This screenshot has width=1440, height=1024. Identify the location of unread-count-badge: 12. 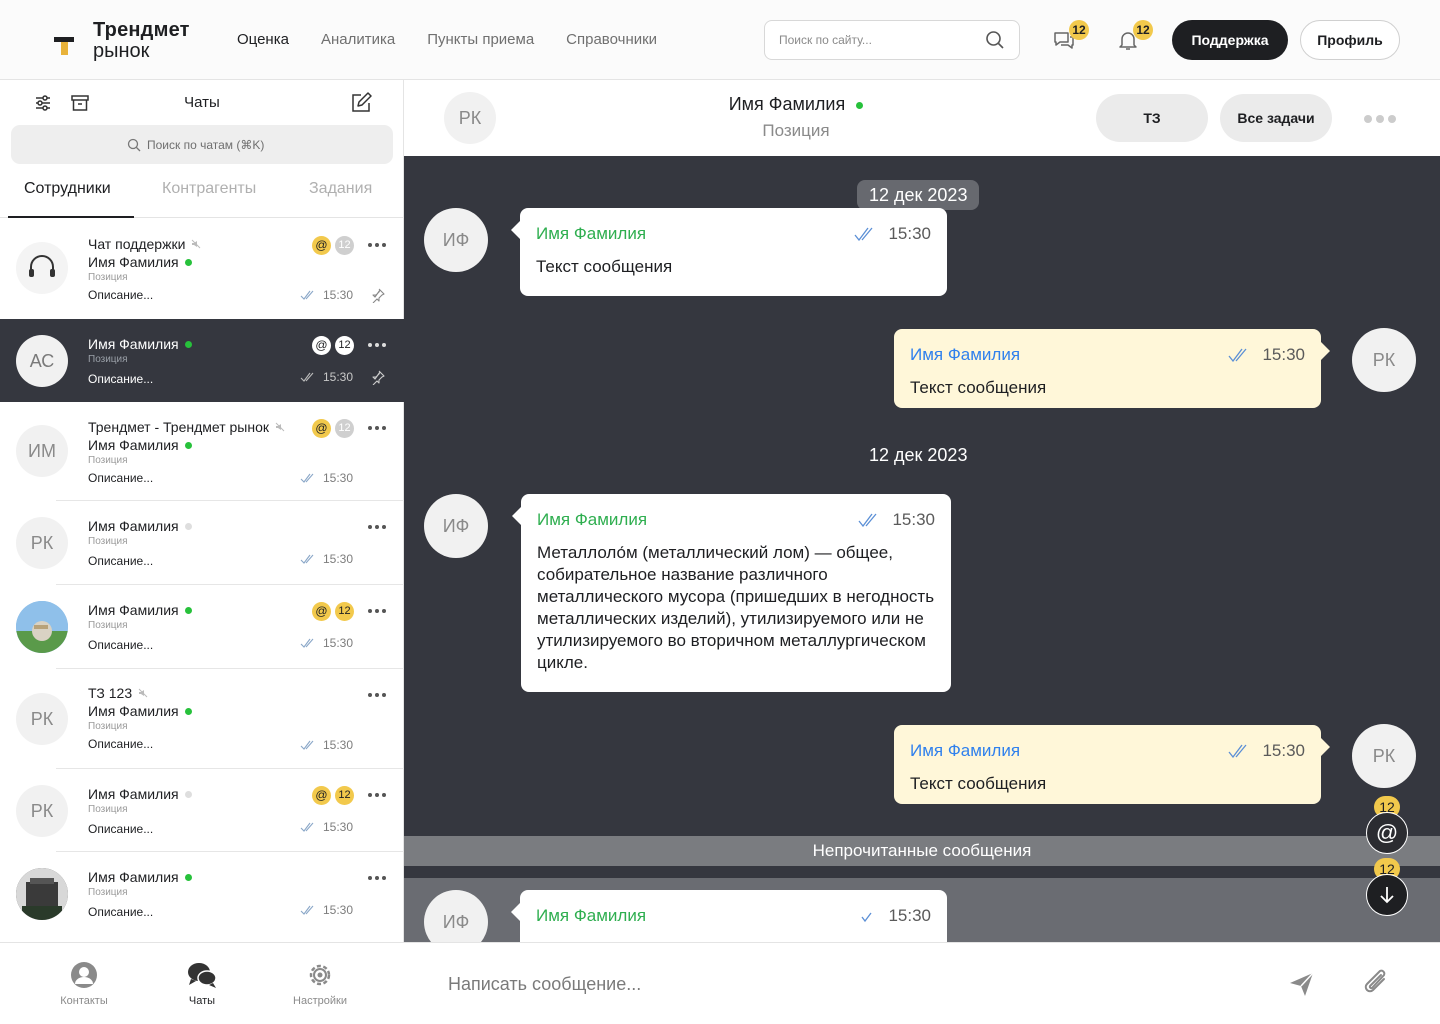
(344, 795).